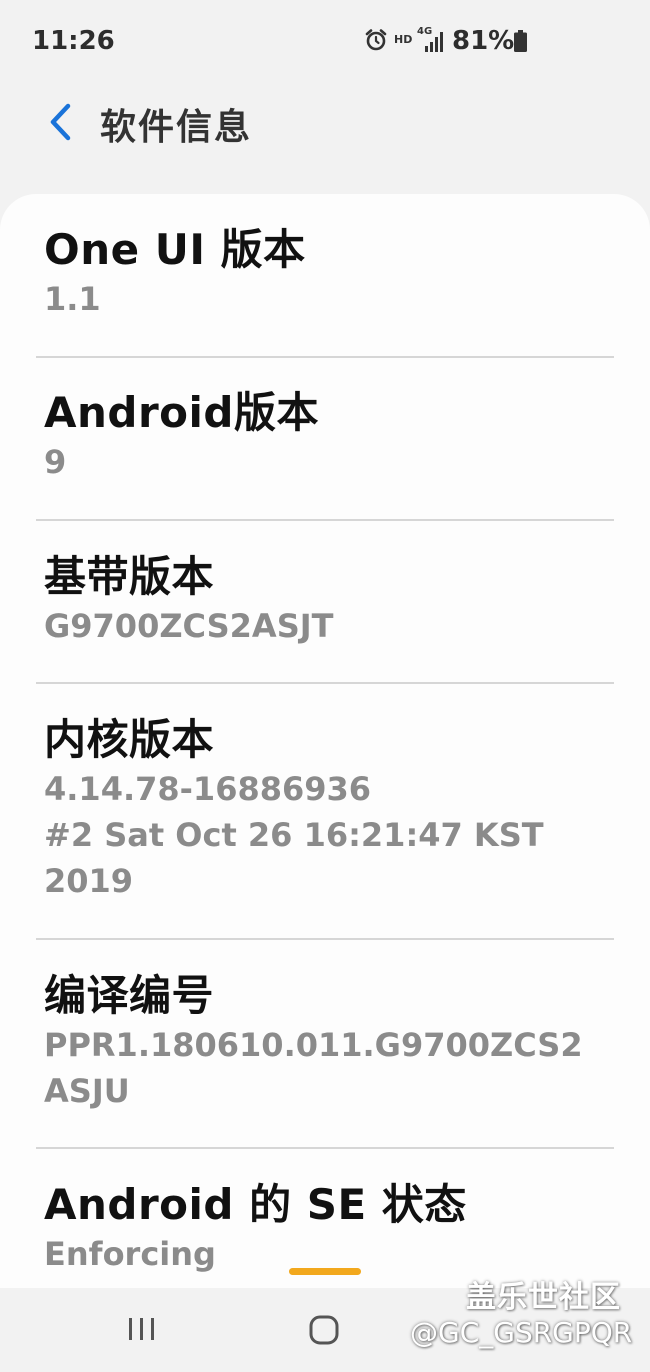 Image resolution: width=650 pixels, height=1372 pixels. What do you see at coordinates (325, 600) in the screenshot?
I see `info-item-baseband-version: 基带版本 G9700ZCS2ASJT` at bounding box center [325, 600].